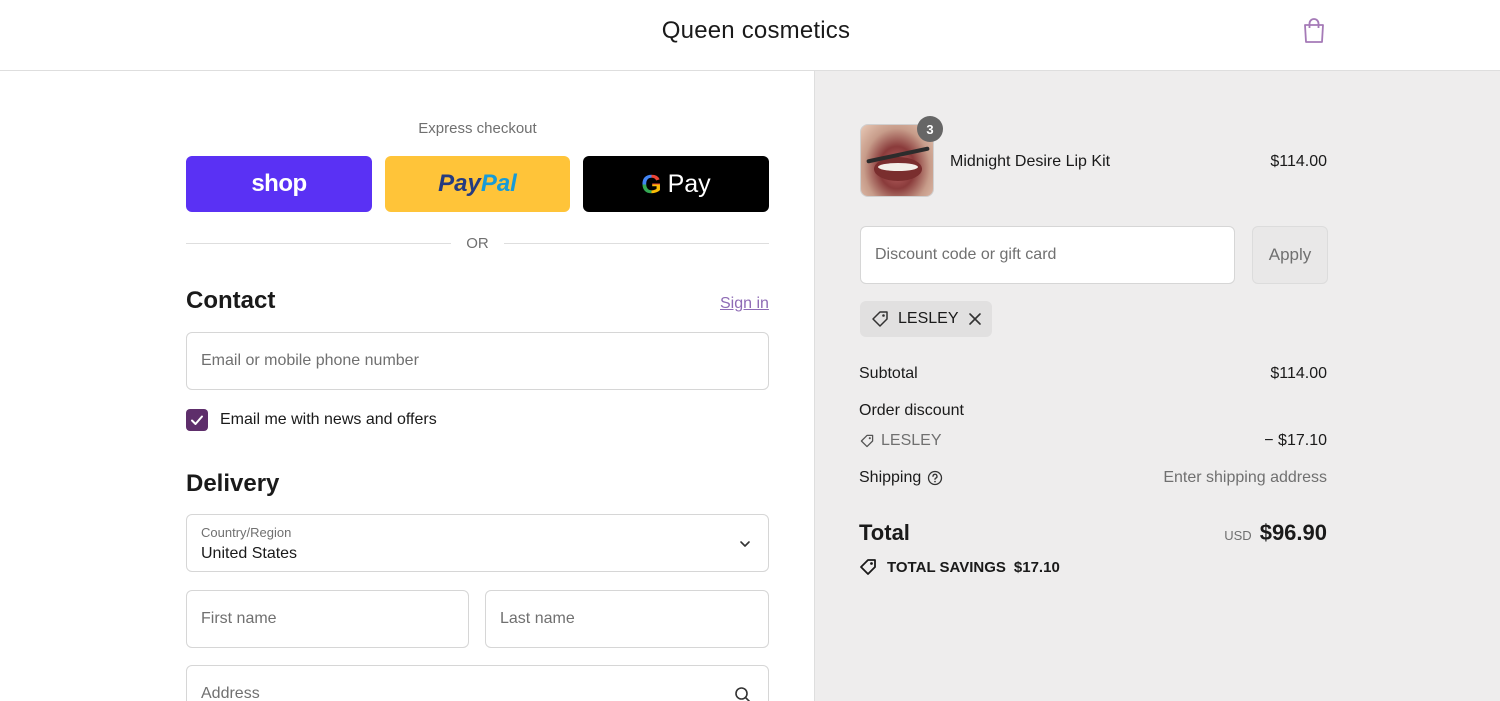  I want to click on search-icon, so click(743, 693).